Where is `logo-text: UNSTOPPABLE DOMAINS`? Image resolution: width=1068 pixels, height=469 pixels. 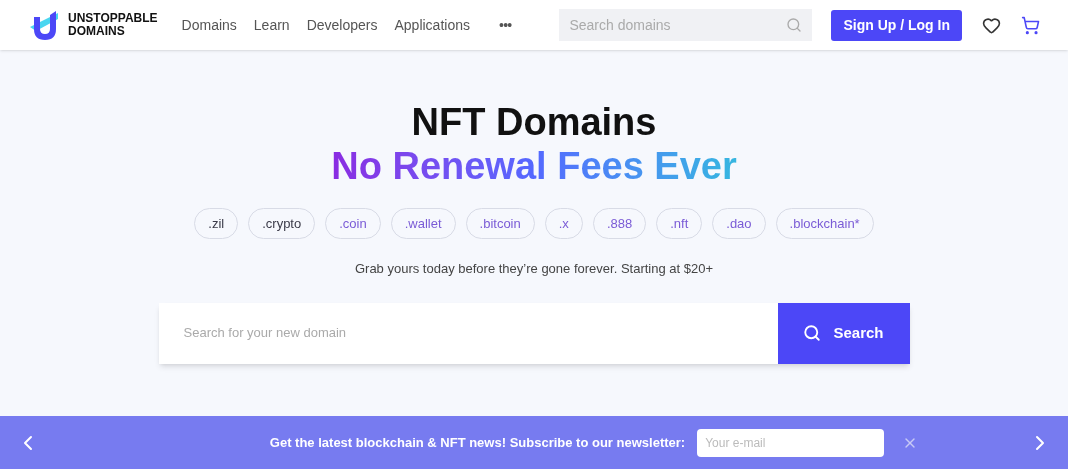
logo-text: UNSTOPPABLE DOMAINS is located at coordinates (113, 25).